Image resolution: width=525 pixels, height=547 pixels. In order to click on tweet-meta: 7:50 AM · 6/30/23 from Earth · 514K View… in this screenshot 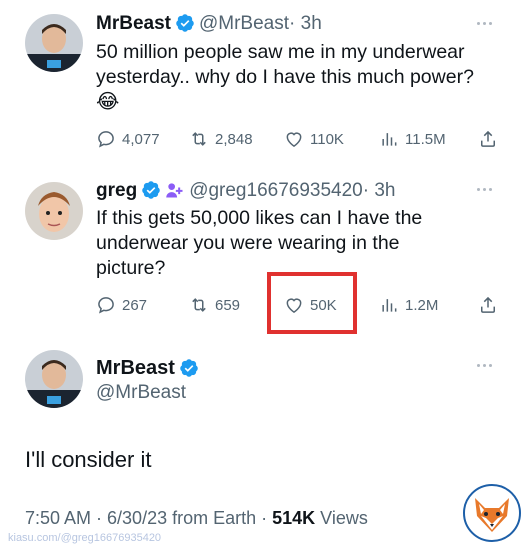, I will do `click(196, 518)`.